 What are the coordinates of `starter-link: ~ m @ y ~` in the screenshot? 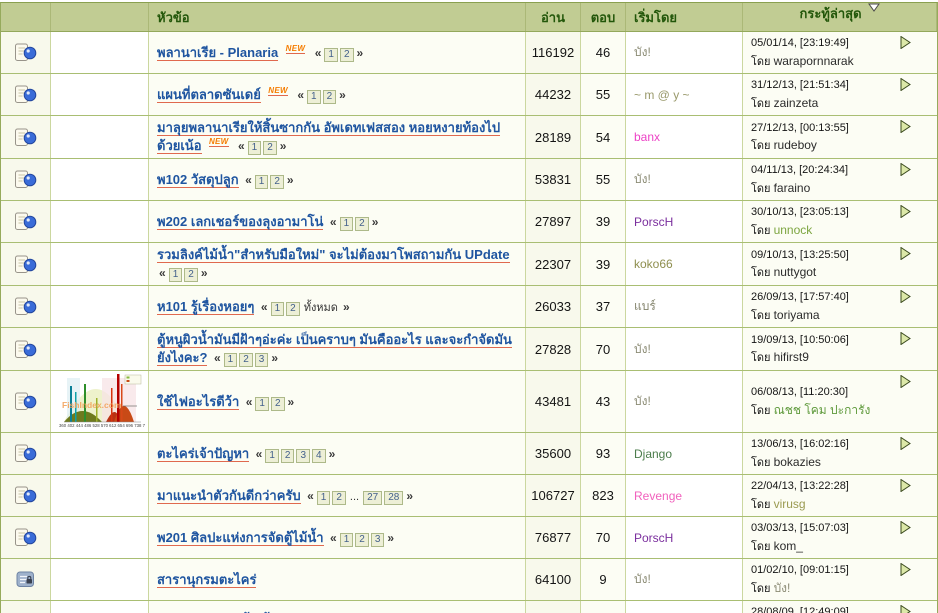 It's located at (662, 95).